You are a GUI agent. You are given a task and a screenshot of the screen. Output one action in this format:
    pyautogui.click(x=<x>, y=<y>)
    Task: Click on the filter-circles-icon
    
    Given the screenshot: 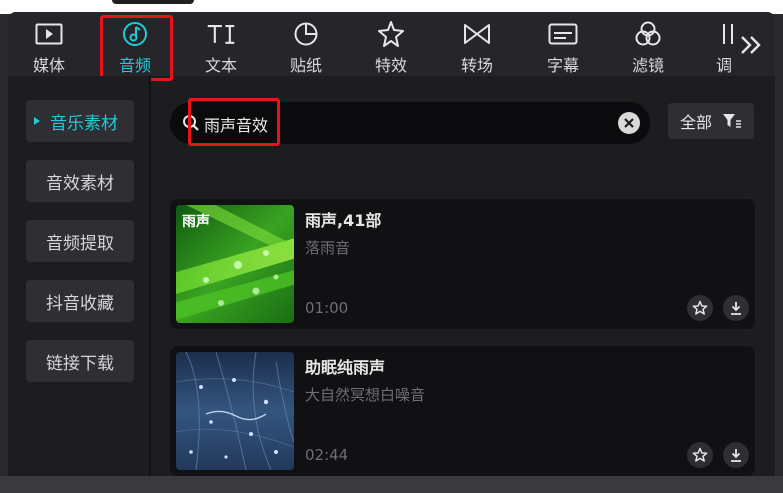 What is the action you would take?
    pyautogui.click(x=648, y=34)
    